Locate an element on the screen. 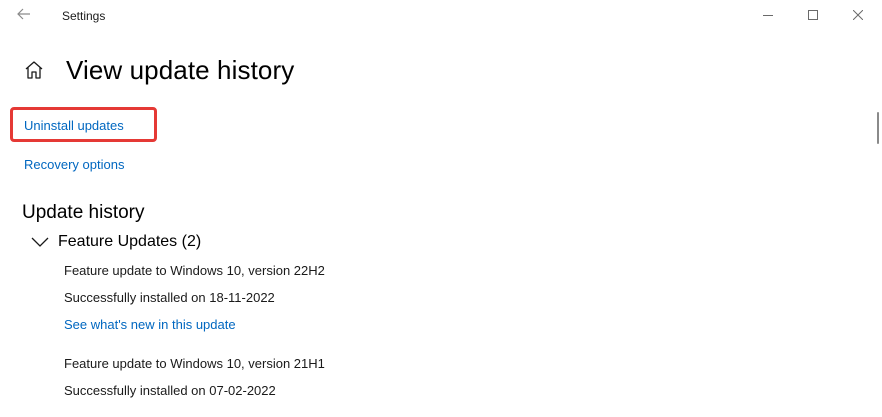 Image resolution: width=882 pixels, height=417 pixels. app-title: Settings is located at coordinates (84, 16).